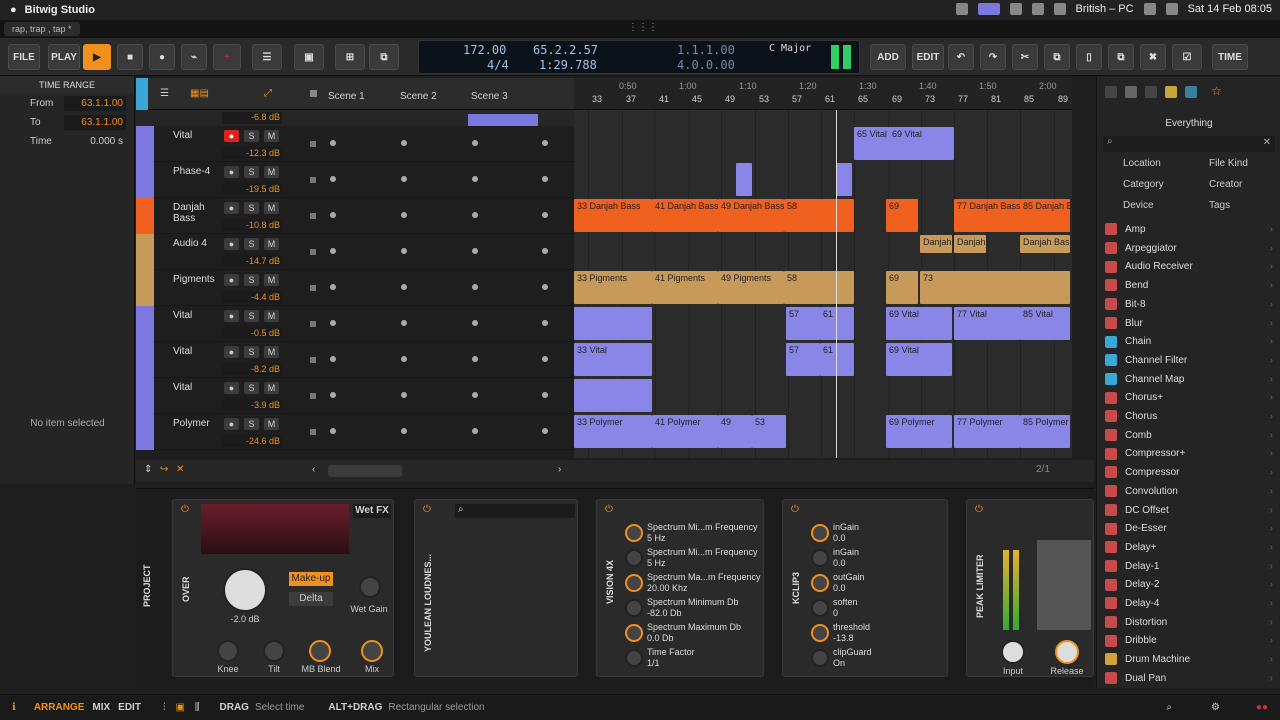  What do you see at coordinates (1190, 380) in the screenshot?
I see `browser-item: Channel Map ›` at bounding box center [1190, 380].